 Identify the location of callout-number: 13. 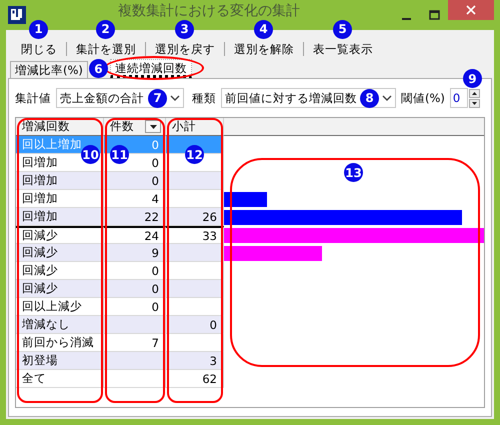
(353, 172).